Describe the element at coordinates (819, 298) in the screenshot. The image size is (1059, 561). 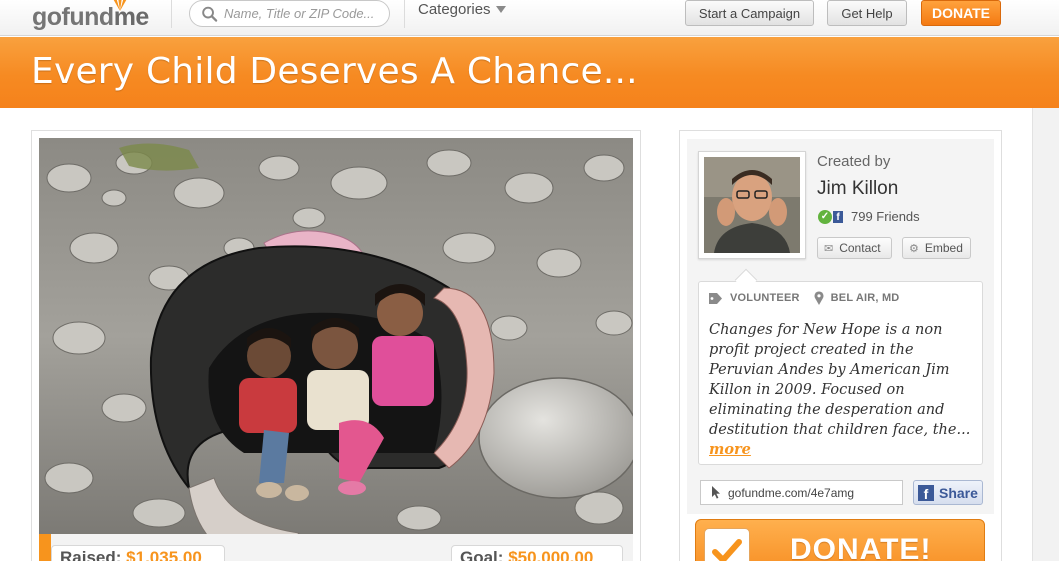
I see `location-pin-icon` at that location.